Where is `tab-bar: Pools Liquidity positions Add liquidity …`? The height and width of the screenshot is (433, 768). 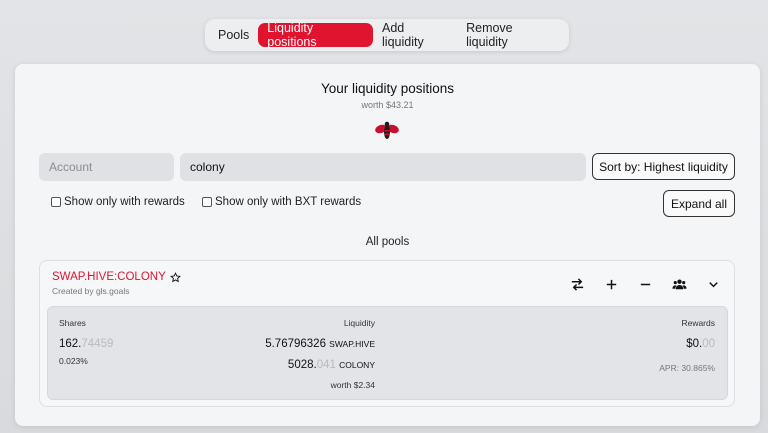
tab-bar: Pools Liquidity positions Add liquidity … is located at coordinates (387, 35).